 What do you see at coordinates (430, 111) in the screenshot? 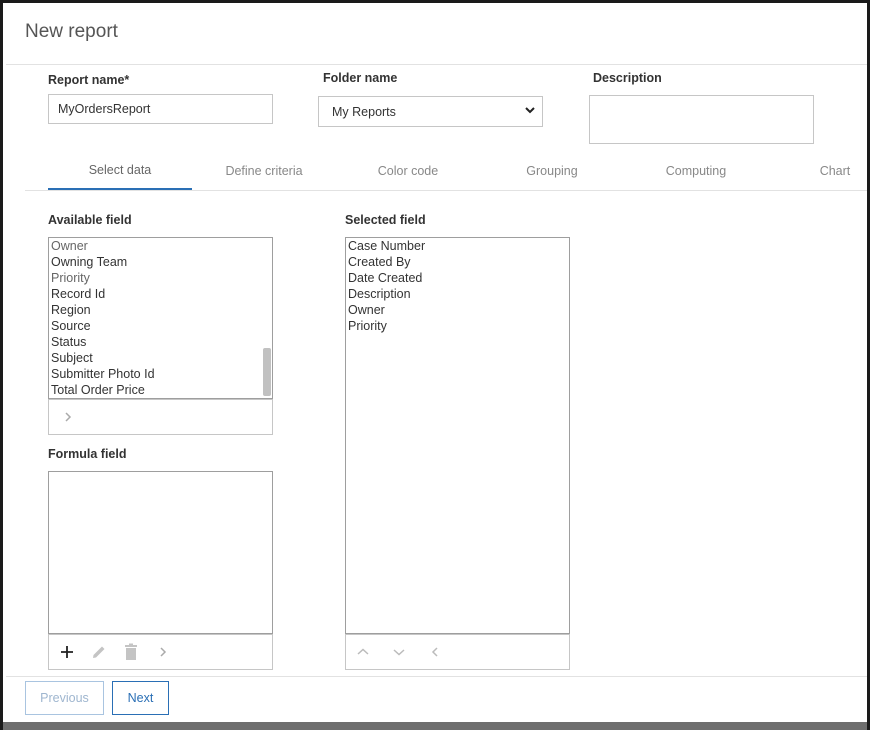
I see `folder-name-select: My Reports` at bounding box center [430, 111].